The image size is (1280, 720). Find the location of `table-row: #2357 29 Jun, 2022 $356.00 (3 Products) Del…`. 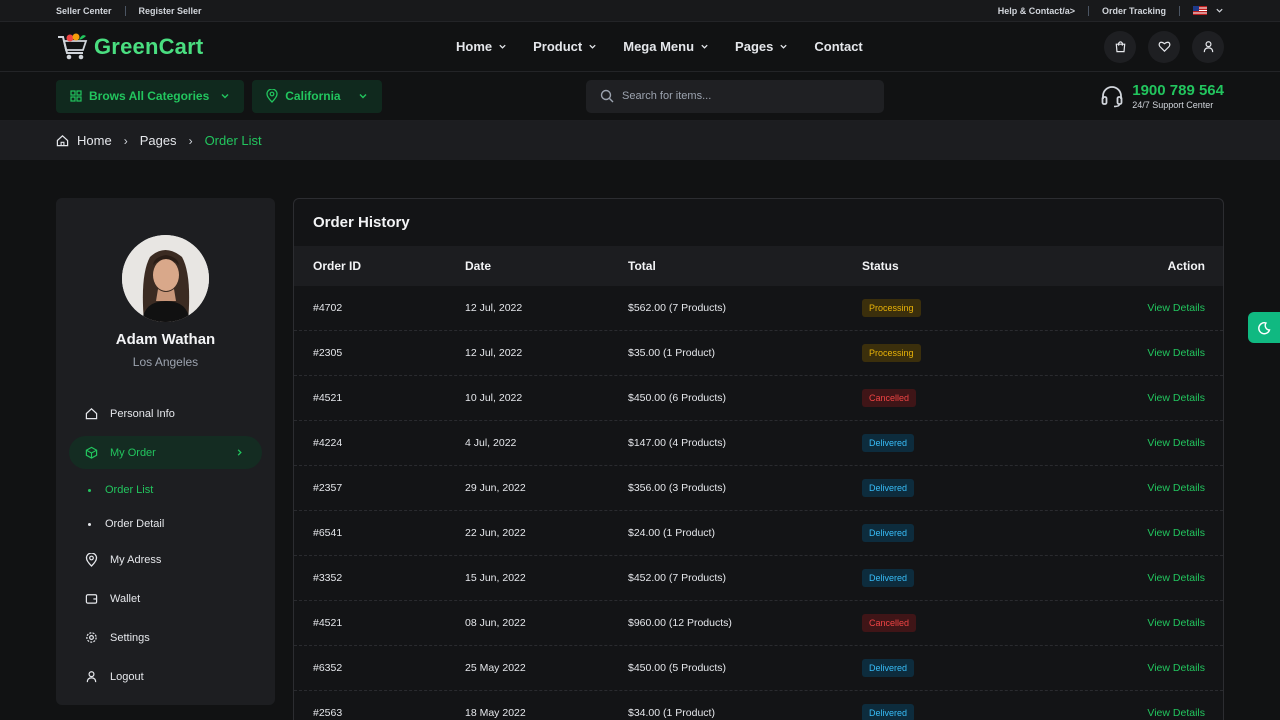

table-row: #2357 29 Jun, 2022 $356.00 (3 Products) Del… is located at coordinates (758, 488).